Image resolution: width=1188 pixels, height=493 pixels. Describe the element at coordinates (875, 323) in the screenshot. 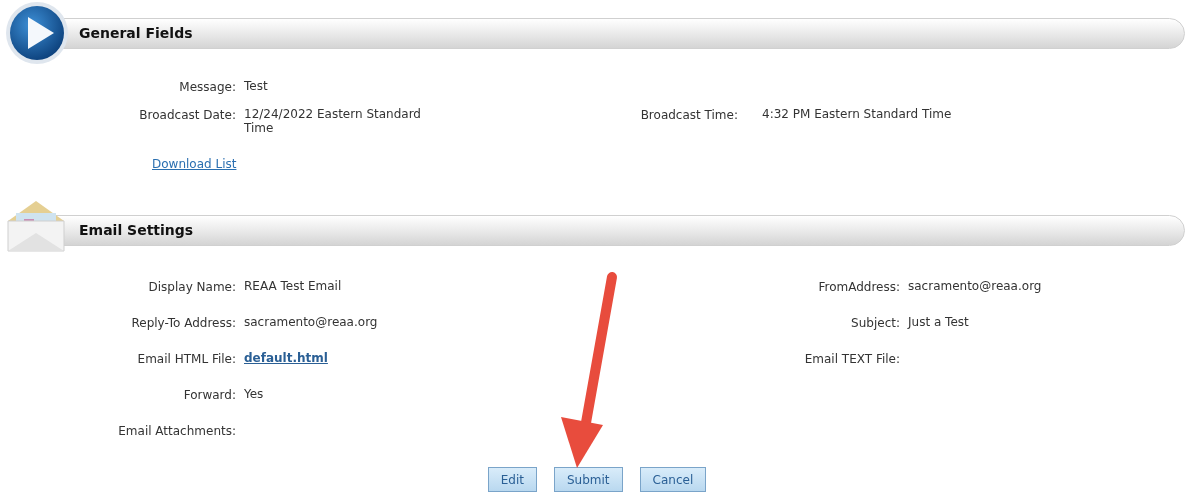

I see `field-label: Subject:` at that location.